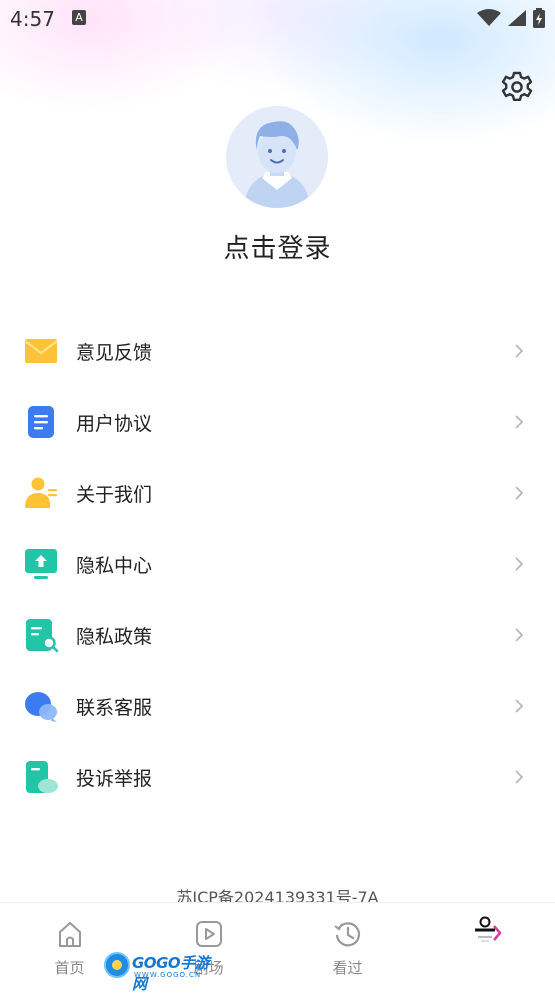 The height and width of the screenshot is (994, 555). Describe the element at coordinates (114, 708) in the screenshot. I see `menu-item-label: 联系客服` at that location.